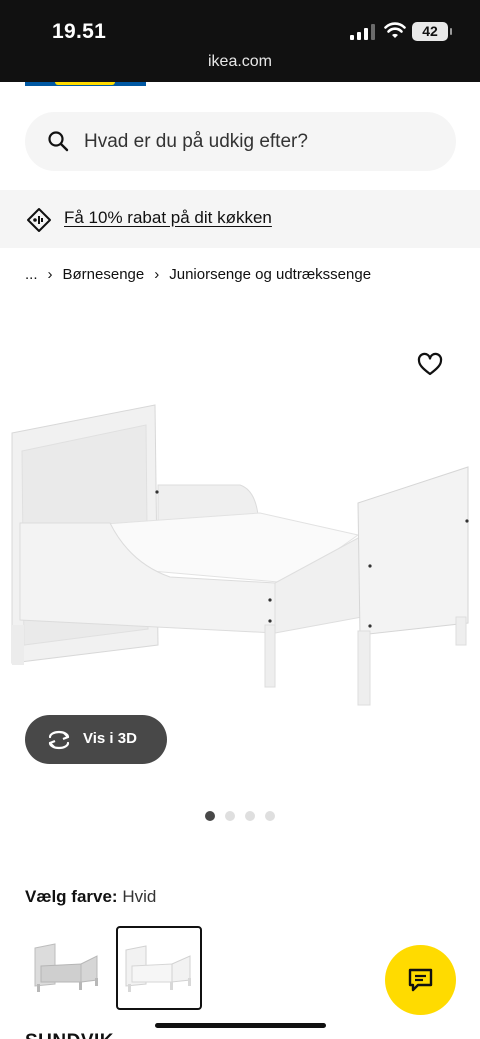 This screenshot has height=1039, width=480. Describe the element at coordinates (68, 968) in the screenshot. I see `color-swatch-grey` at that location.